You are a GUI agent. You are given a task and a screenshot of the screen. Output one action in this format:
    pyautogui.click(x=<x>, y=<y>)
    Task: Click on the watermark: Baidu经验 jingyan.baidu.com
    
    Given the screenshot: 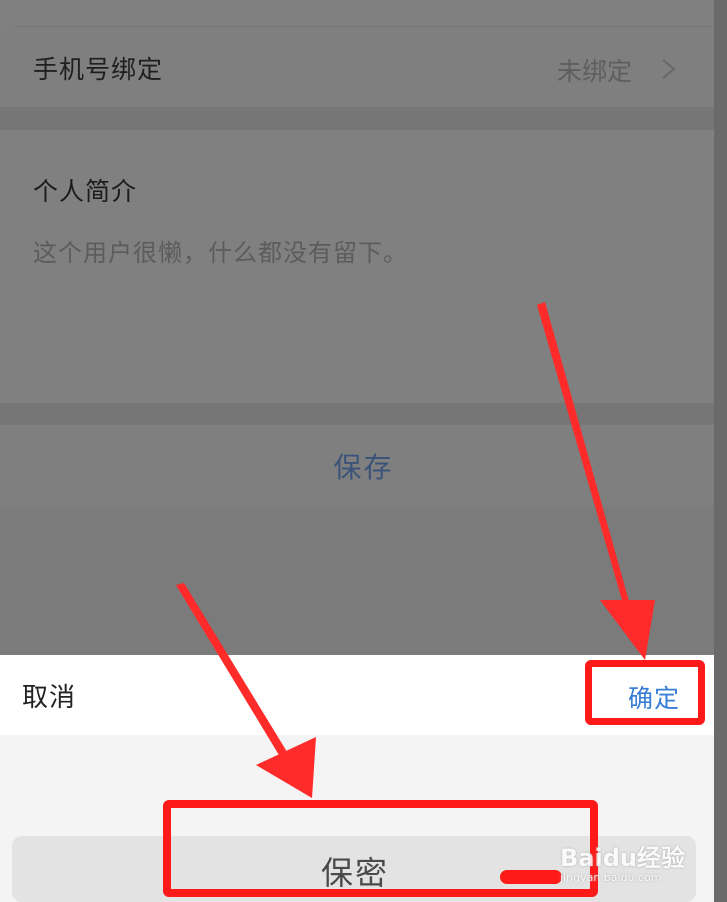 What is the action you would take?
    pyautogui.click(x=622, y=861)
    